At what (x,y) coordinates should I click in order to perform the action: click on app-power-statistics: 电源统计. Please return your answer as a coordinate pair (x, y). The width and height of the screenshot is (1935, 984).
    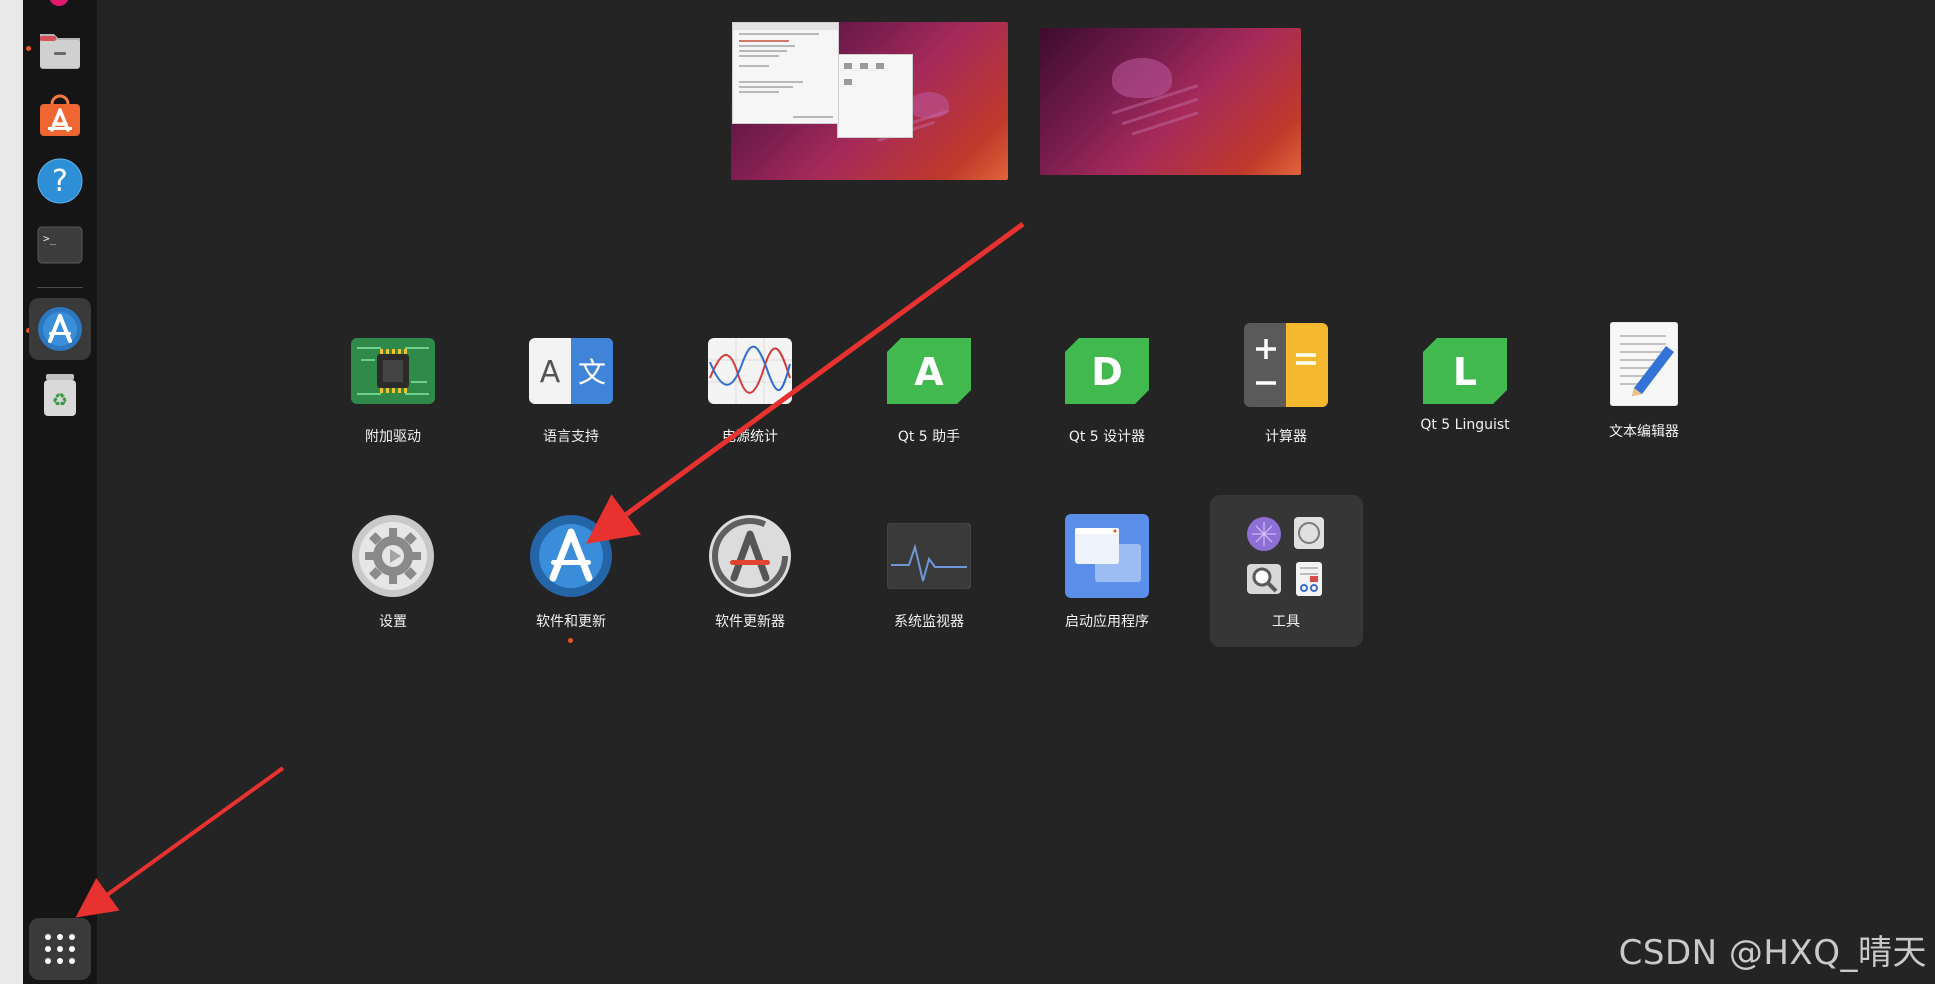
    Looking at the image, I should click on (750, 394).